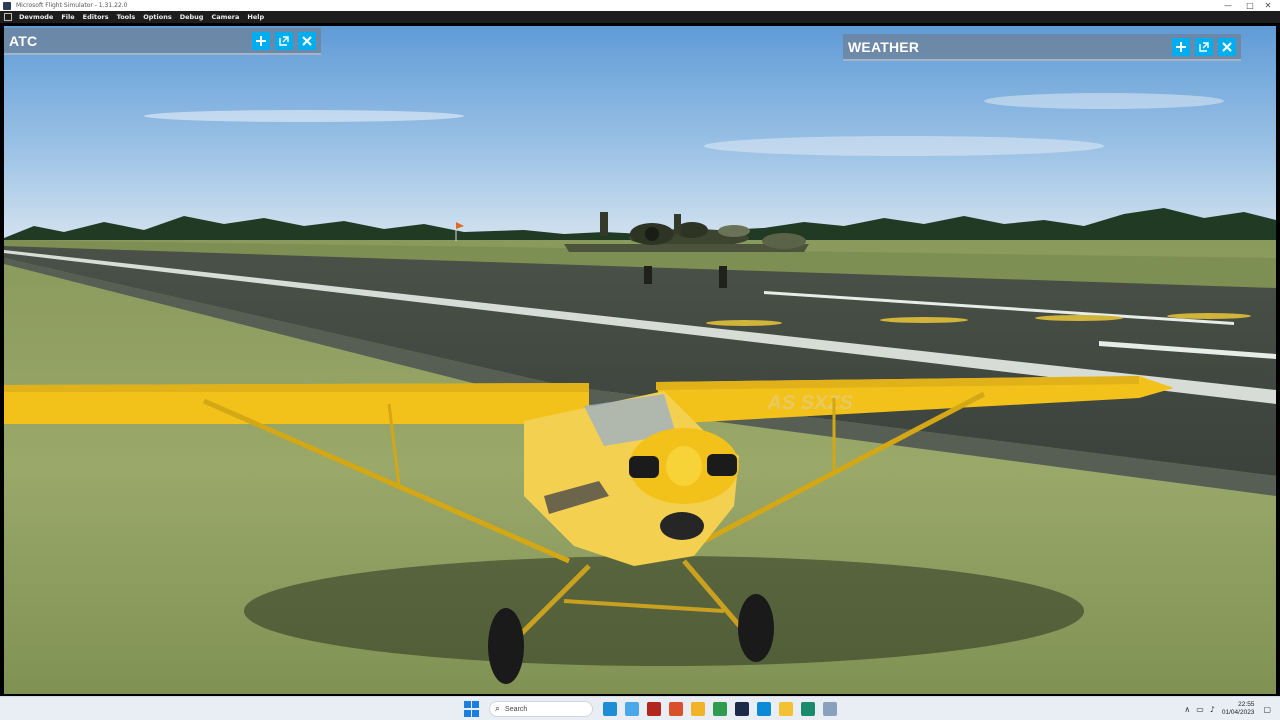  I want to click on weather-add-button, so click(1181, 46).